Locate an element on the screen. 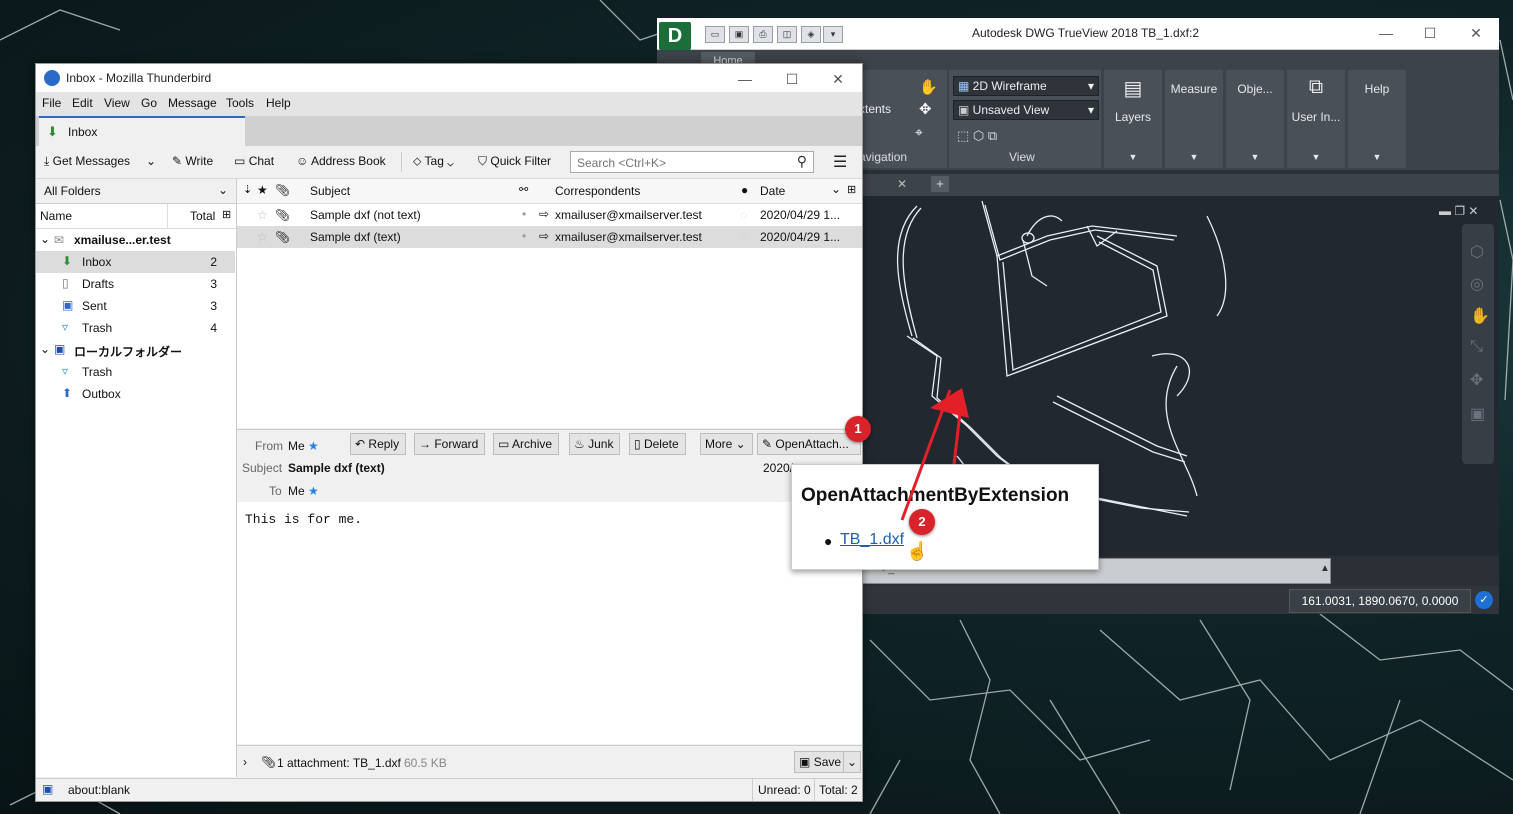 Image resolution: width=1513 pixels, height=814 pixels. menu-tools: Tools is located at coordinates (240, 103).